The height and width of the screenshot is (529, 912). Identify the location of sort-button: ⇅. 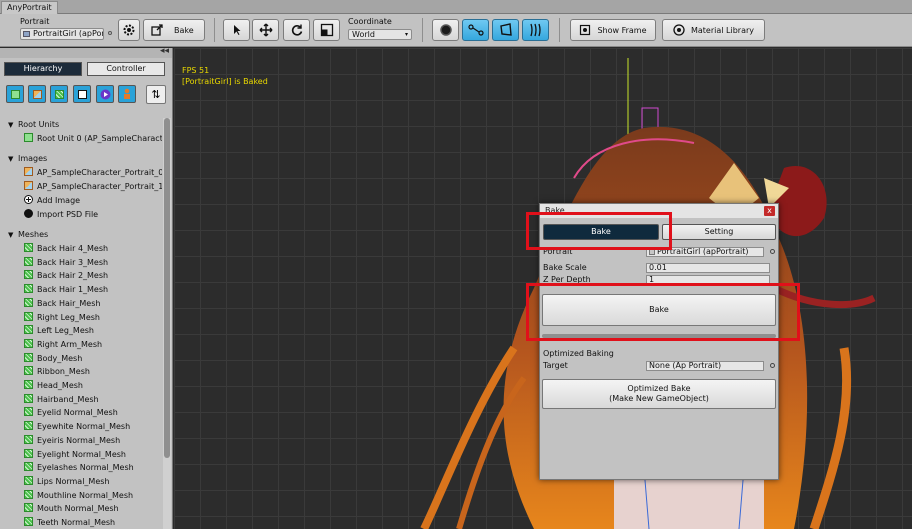
(156, 94).